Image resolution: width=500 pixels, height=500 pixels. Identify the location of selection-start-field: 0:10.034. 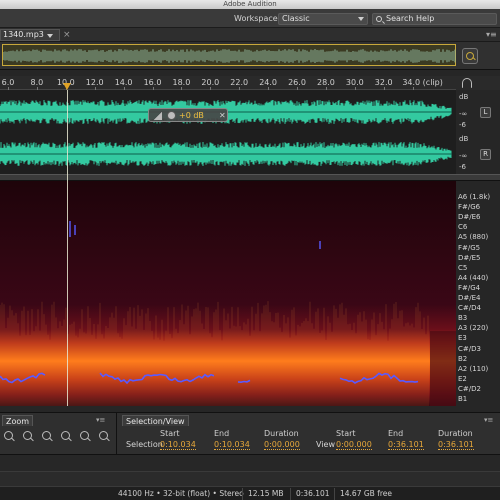
(178, 445).